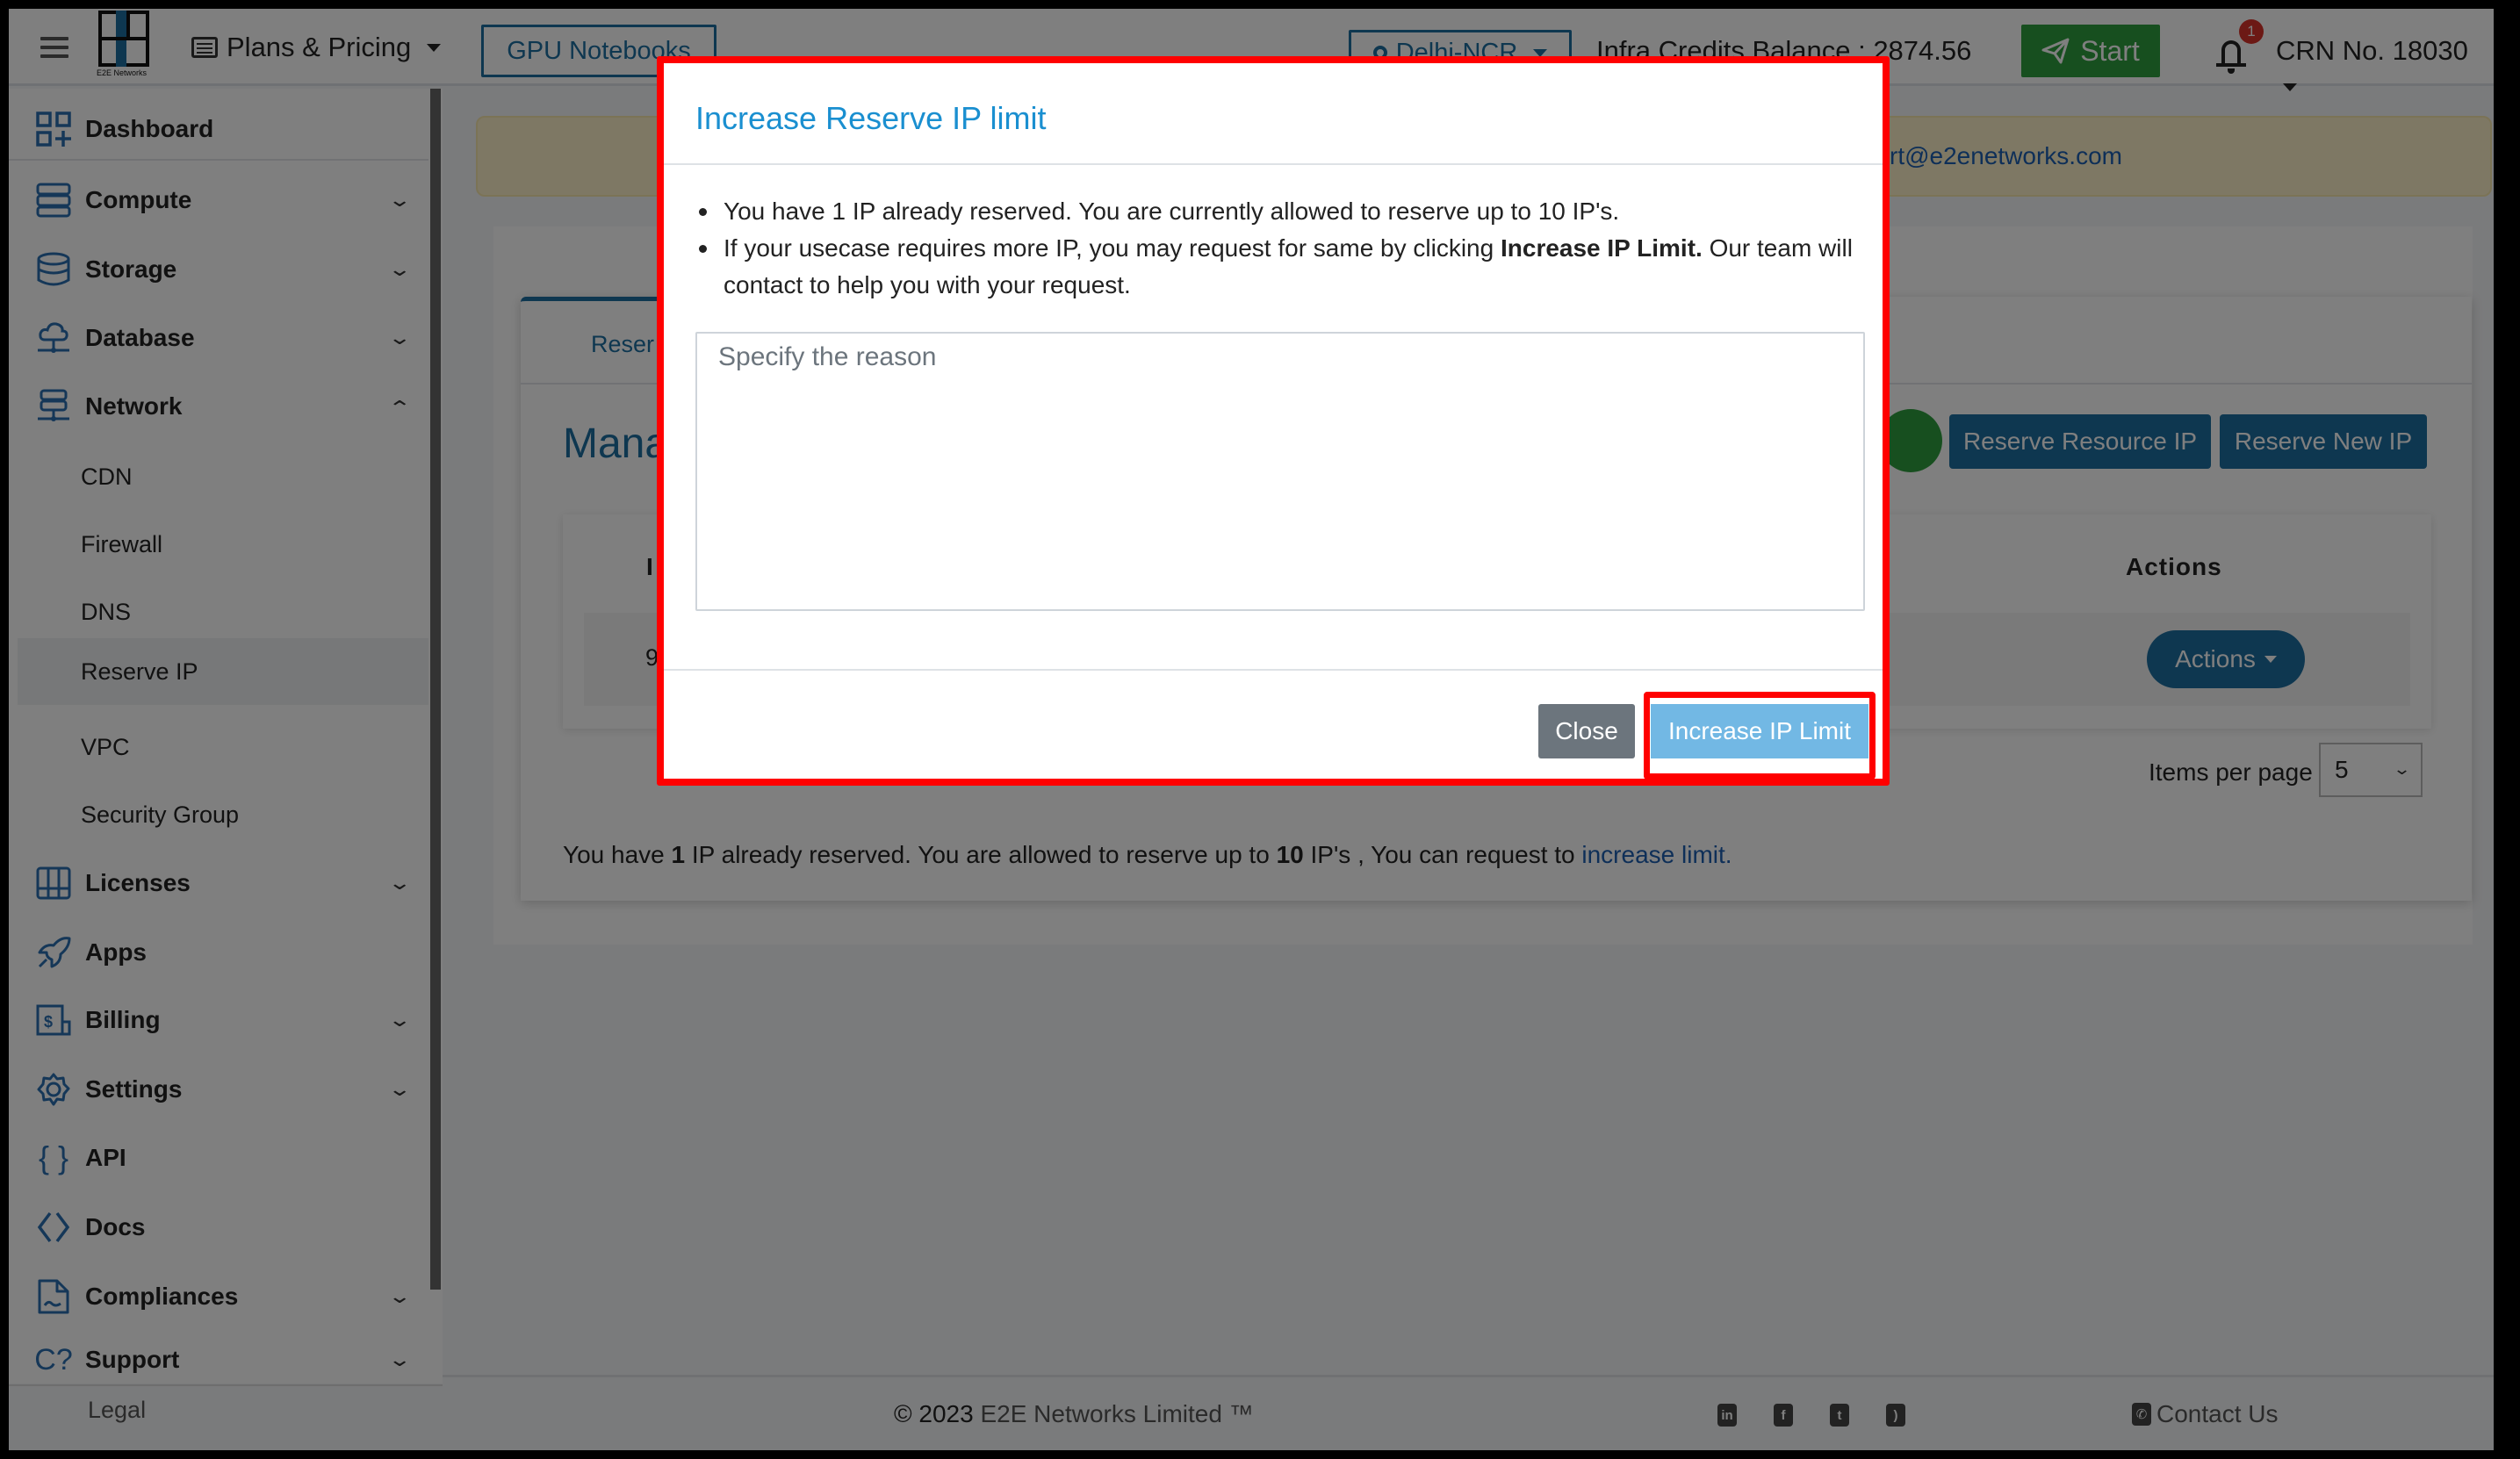  I want to click on close-button: Close, so click(1586, 731).